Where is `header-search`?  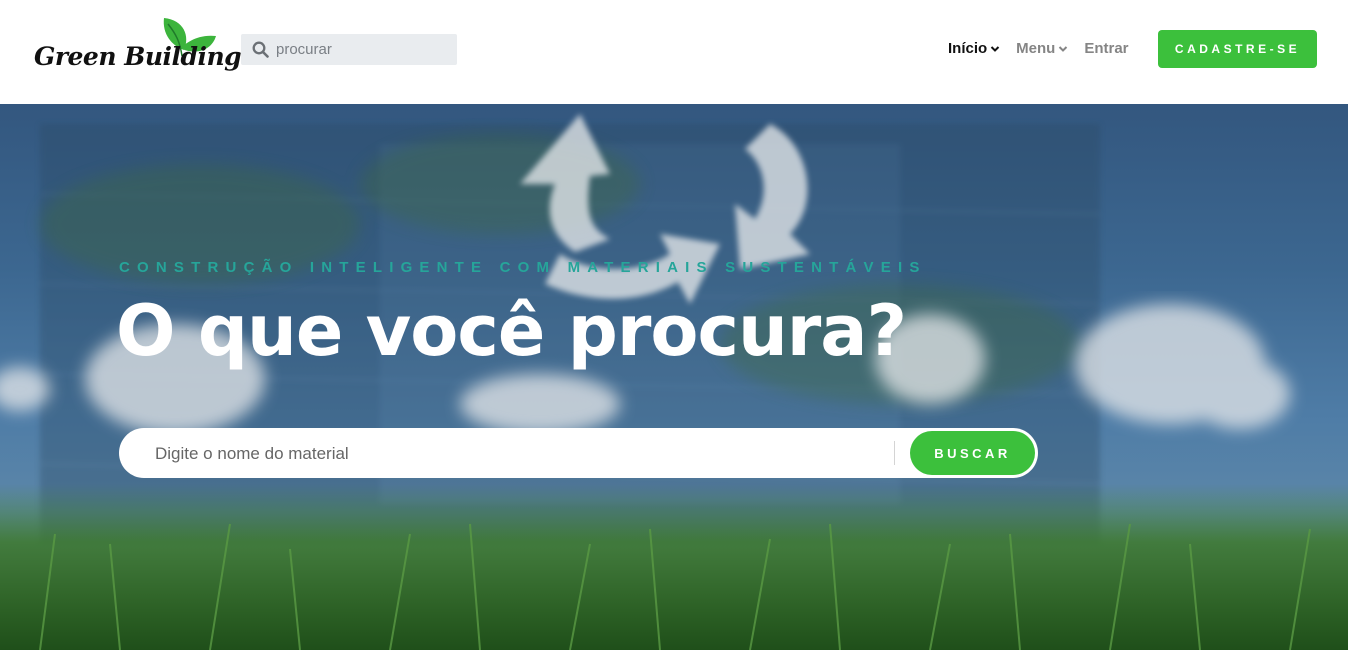 header-search is located at coordinates (349, 49).